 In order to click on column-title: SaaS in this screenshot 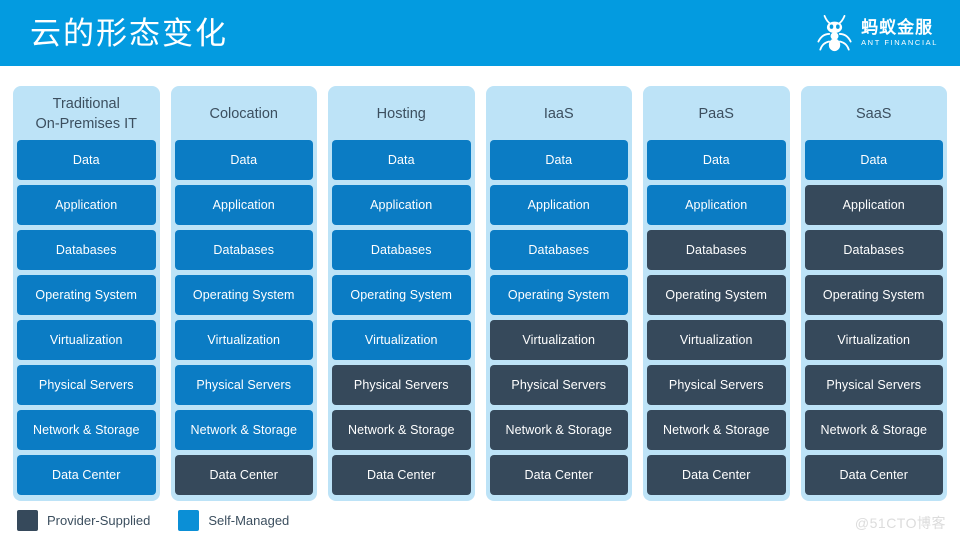, I will do `click(874, 114)`.